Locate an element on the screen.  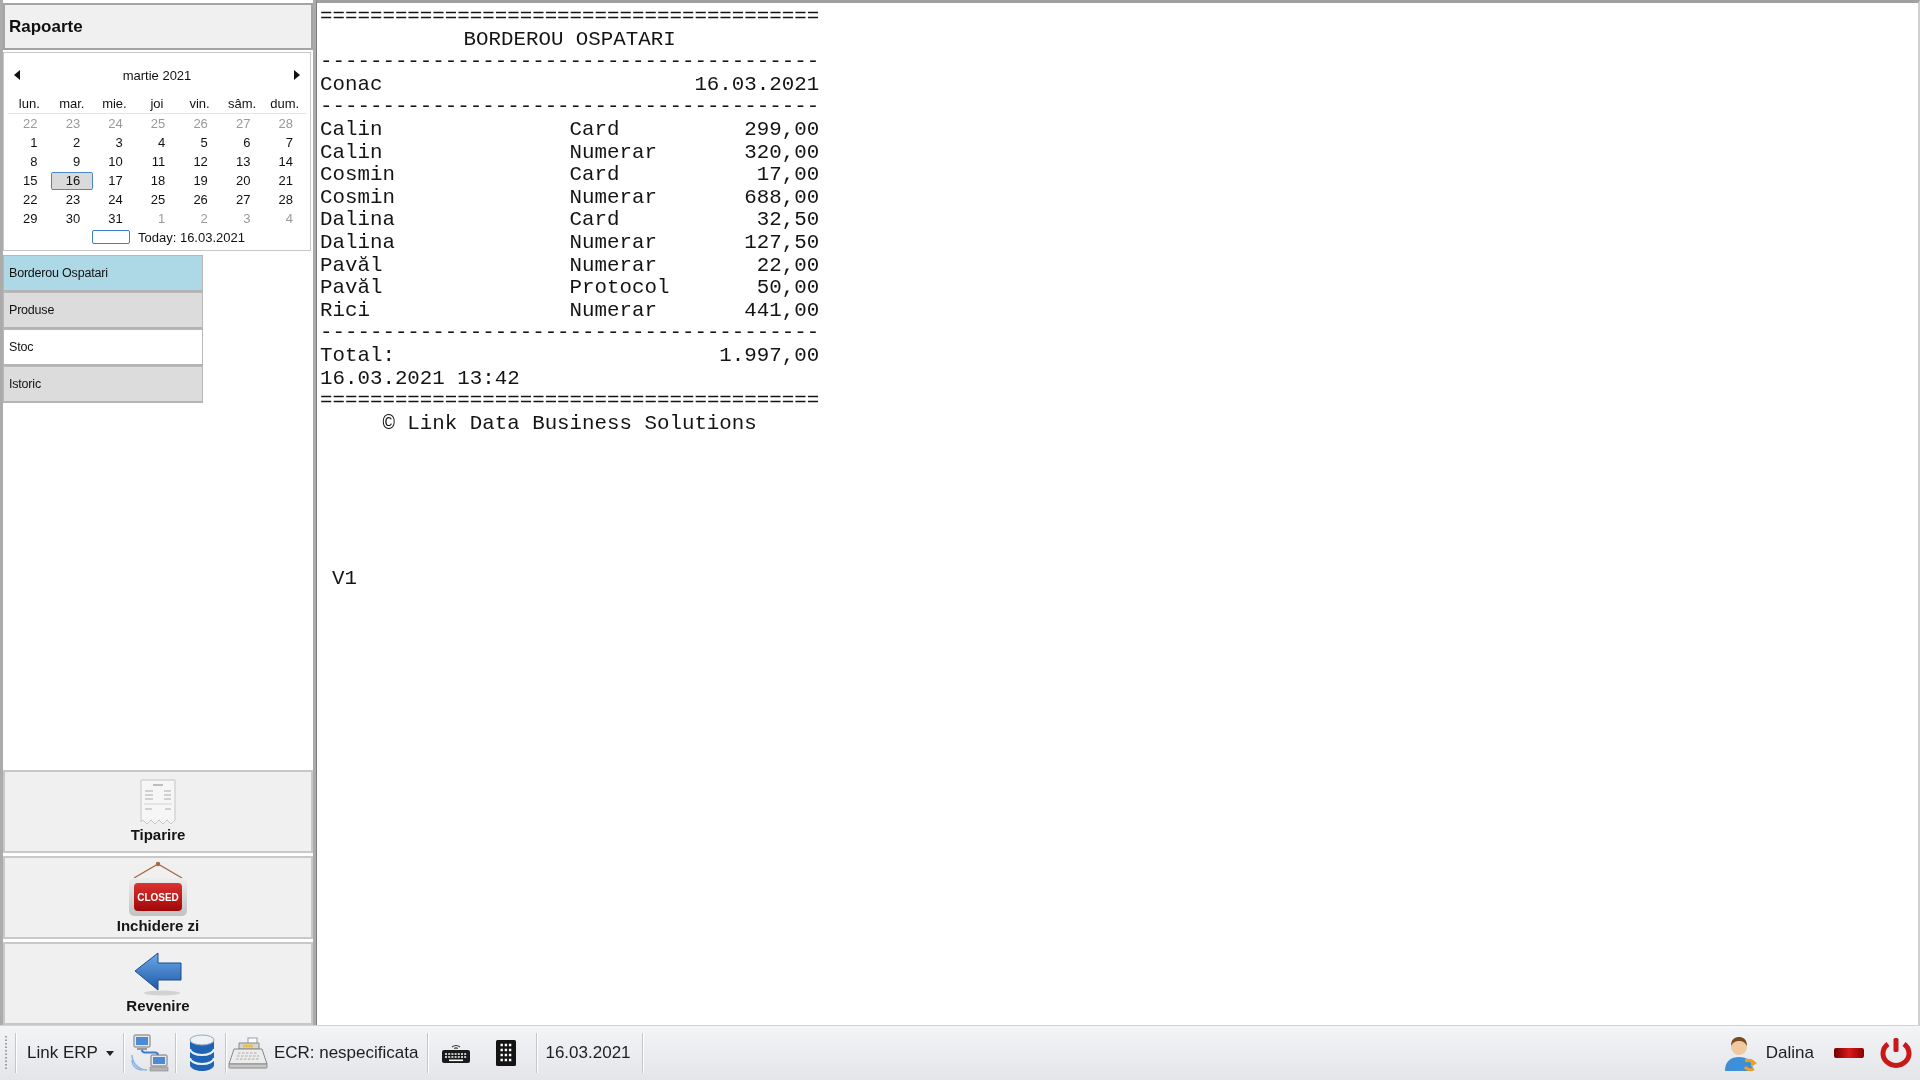
receipt-title: BORDEROU OSPATARI is located at coordinates (569, 39).